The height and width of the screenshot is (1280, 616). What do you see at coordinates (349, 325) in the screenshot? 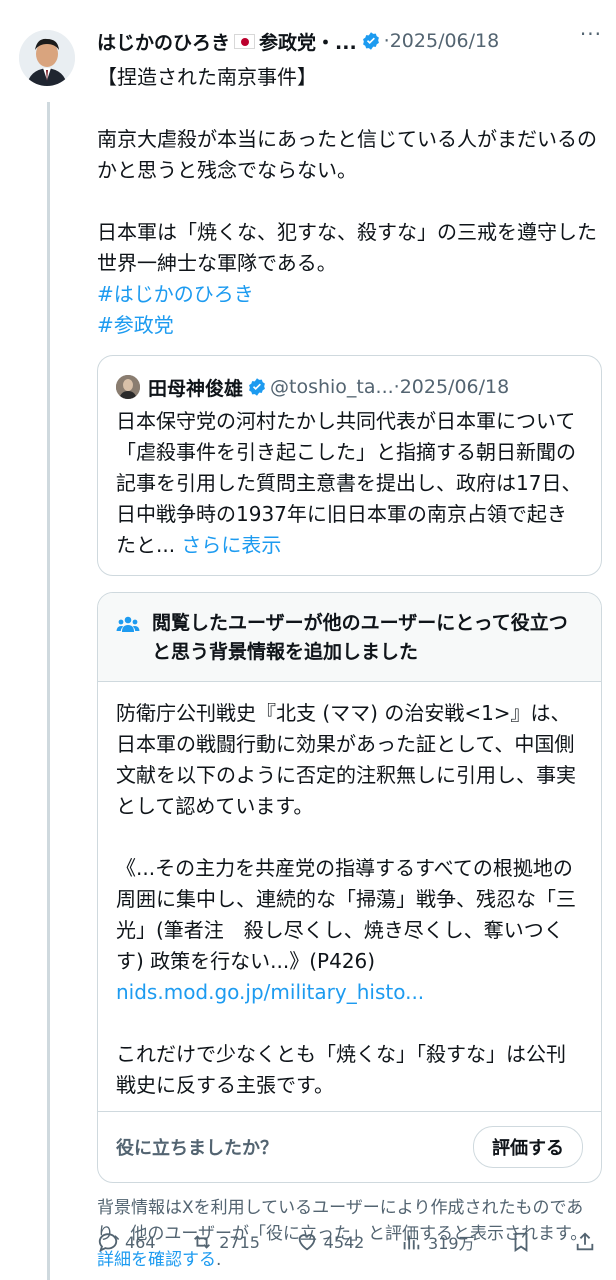
I see `hashtag-link: #参政党` at bounding box center [349, 325].